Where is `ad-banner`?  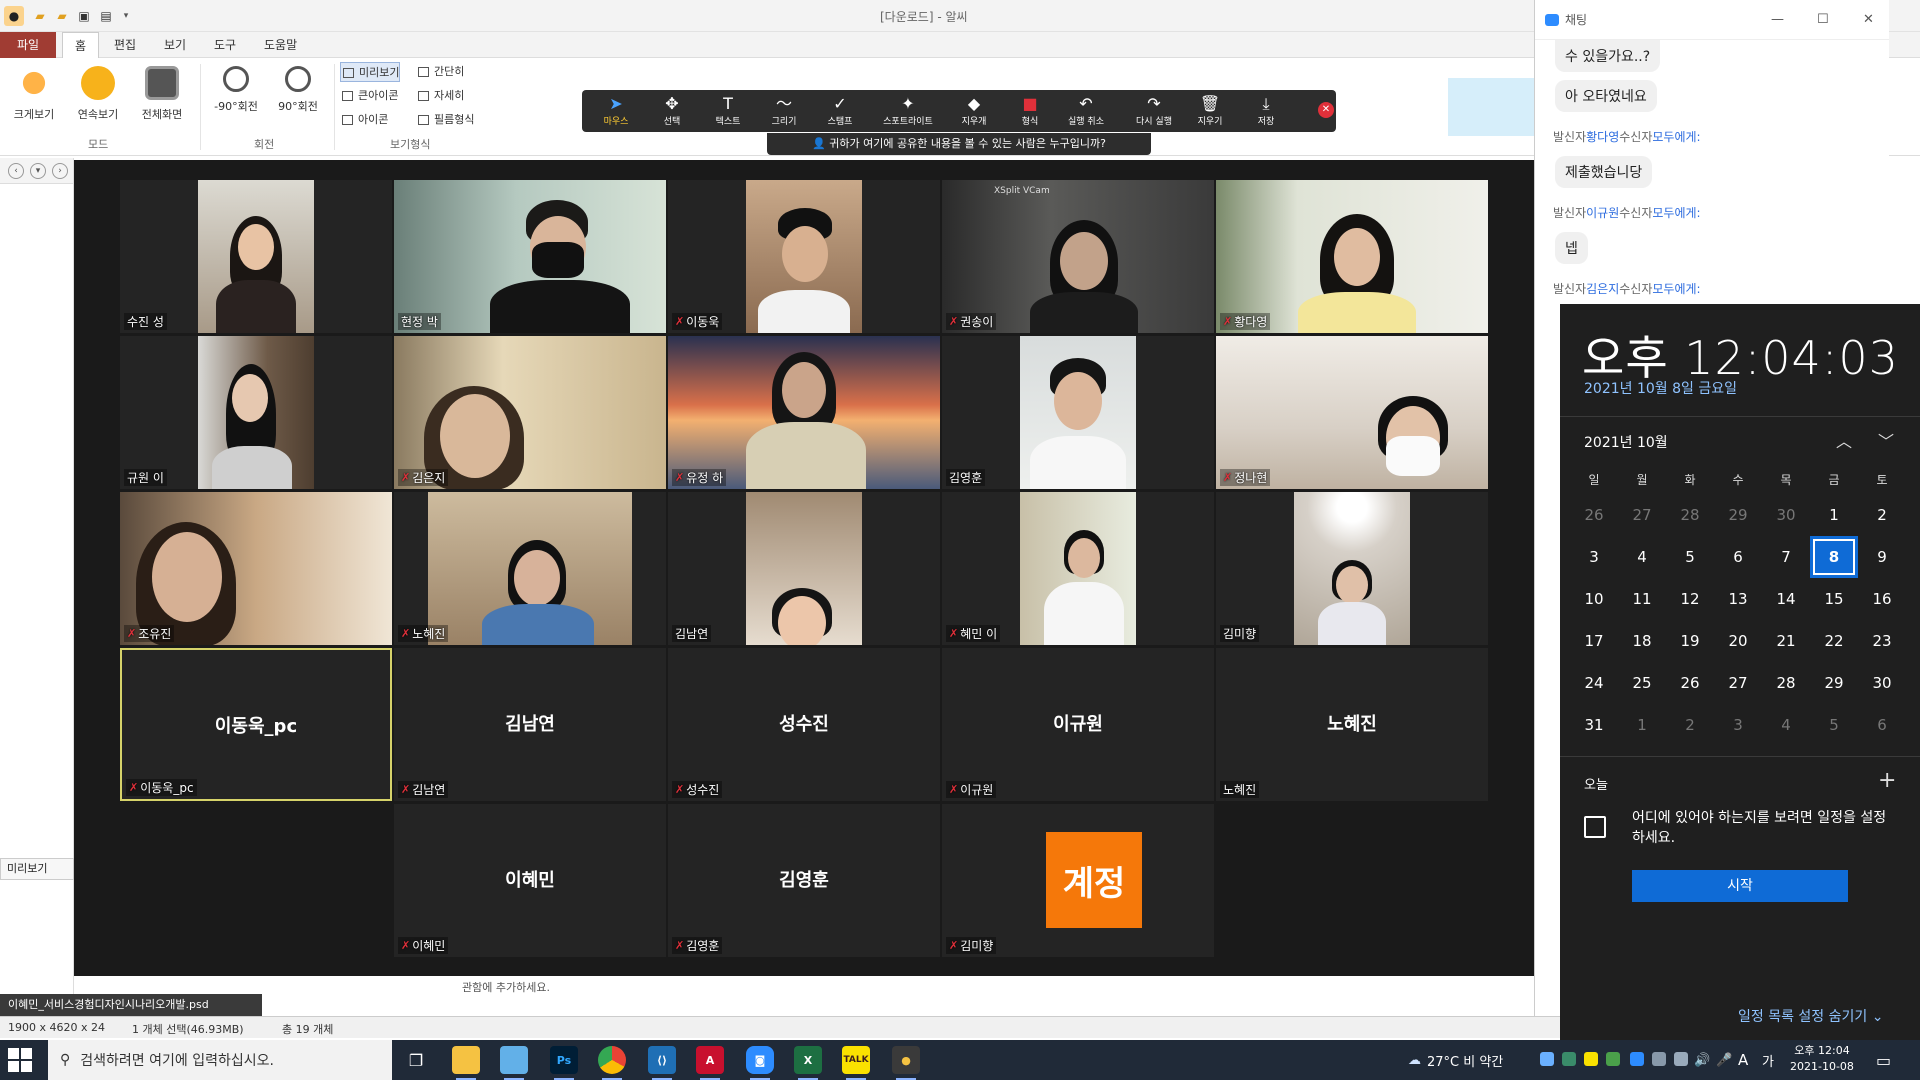
ad-banner is located at coordinates (1491, 107).